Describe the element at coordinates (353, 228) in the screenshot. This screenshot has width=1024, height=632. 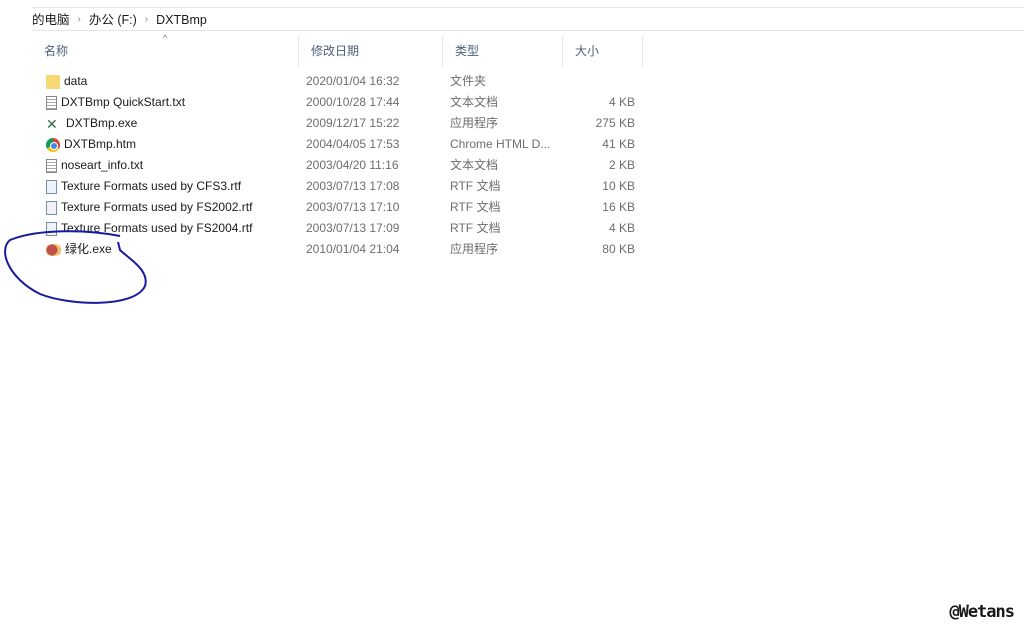
I see `file-date: 2003/07/13 17:09` at that location.